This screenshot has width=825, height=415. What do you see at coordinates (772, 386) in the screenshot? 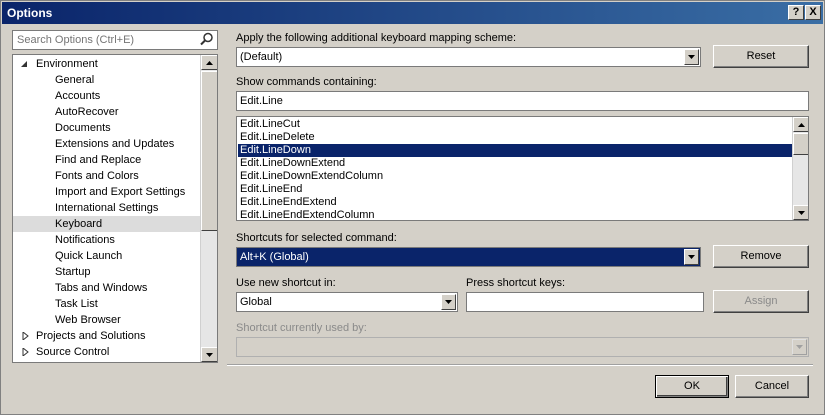
I see `cancel-button: Cancel` at bounding box center [772, 386].